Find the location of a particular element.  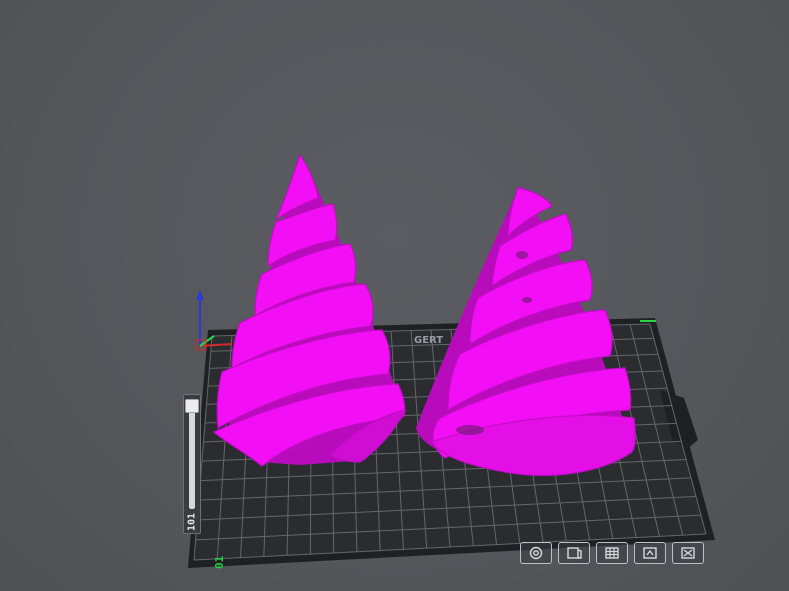

close-view-button is located at coordinates (688, 553).